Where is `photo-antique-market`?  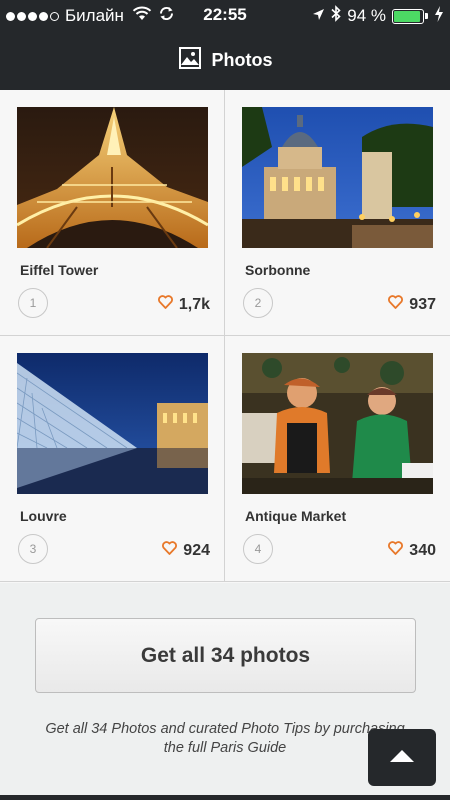
photo-antique-market is located at coordinates (337, 423).